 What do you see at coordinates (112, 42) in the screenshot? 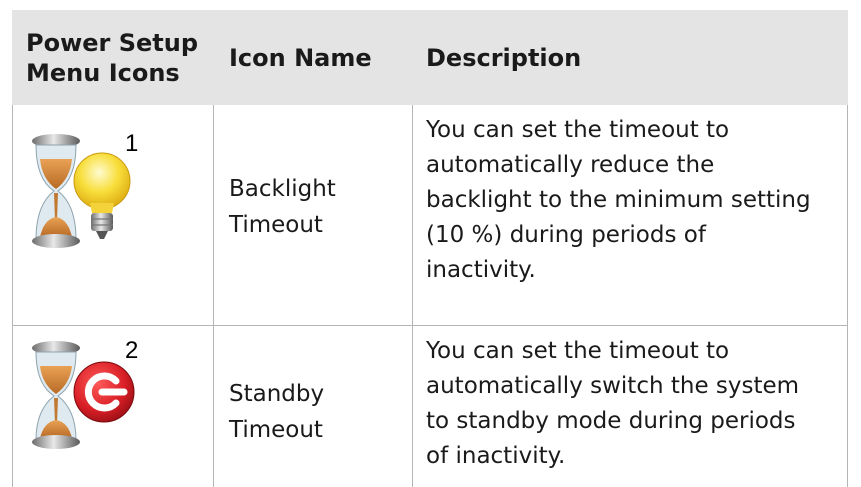
I see `header-line: Power Setup` at bounding box center [112, 42].